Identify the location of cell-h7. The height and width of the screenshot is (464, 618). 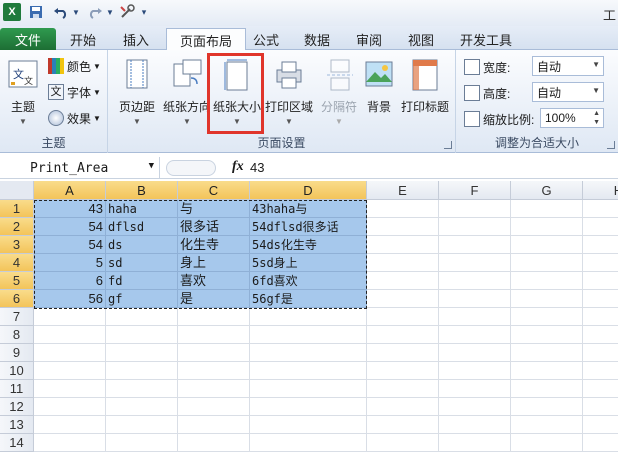
(600, 317).